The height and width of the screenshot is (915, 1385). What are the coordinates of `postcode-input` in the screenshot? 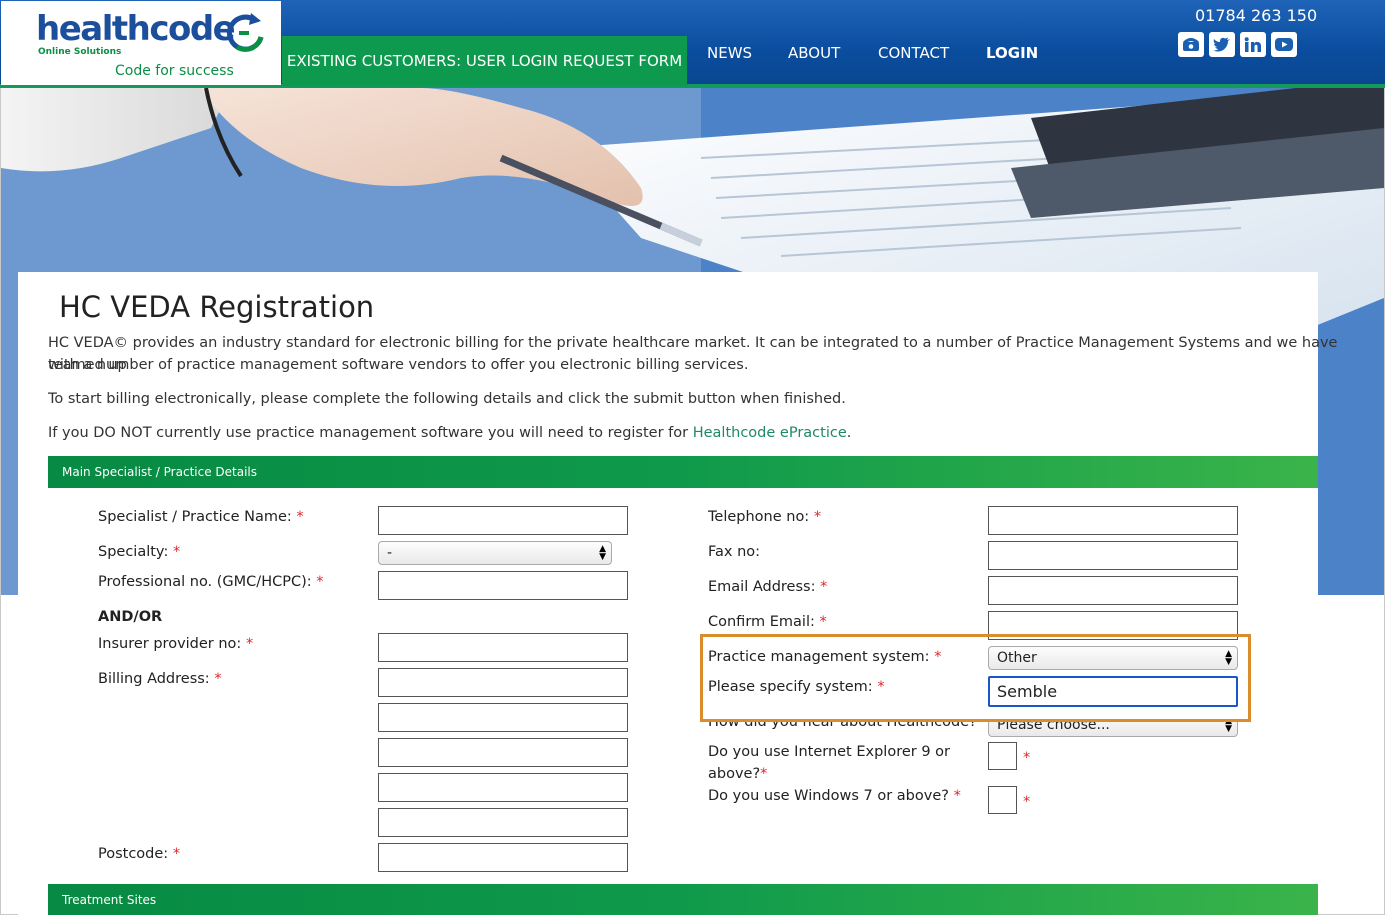 It's located at (503, 857).